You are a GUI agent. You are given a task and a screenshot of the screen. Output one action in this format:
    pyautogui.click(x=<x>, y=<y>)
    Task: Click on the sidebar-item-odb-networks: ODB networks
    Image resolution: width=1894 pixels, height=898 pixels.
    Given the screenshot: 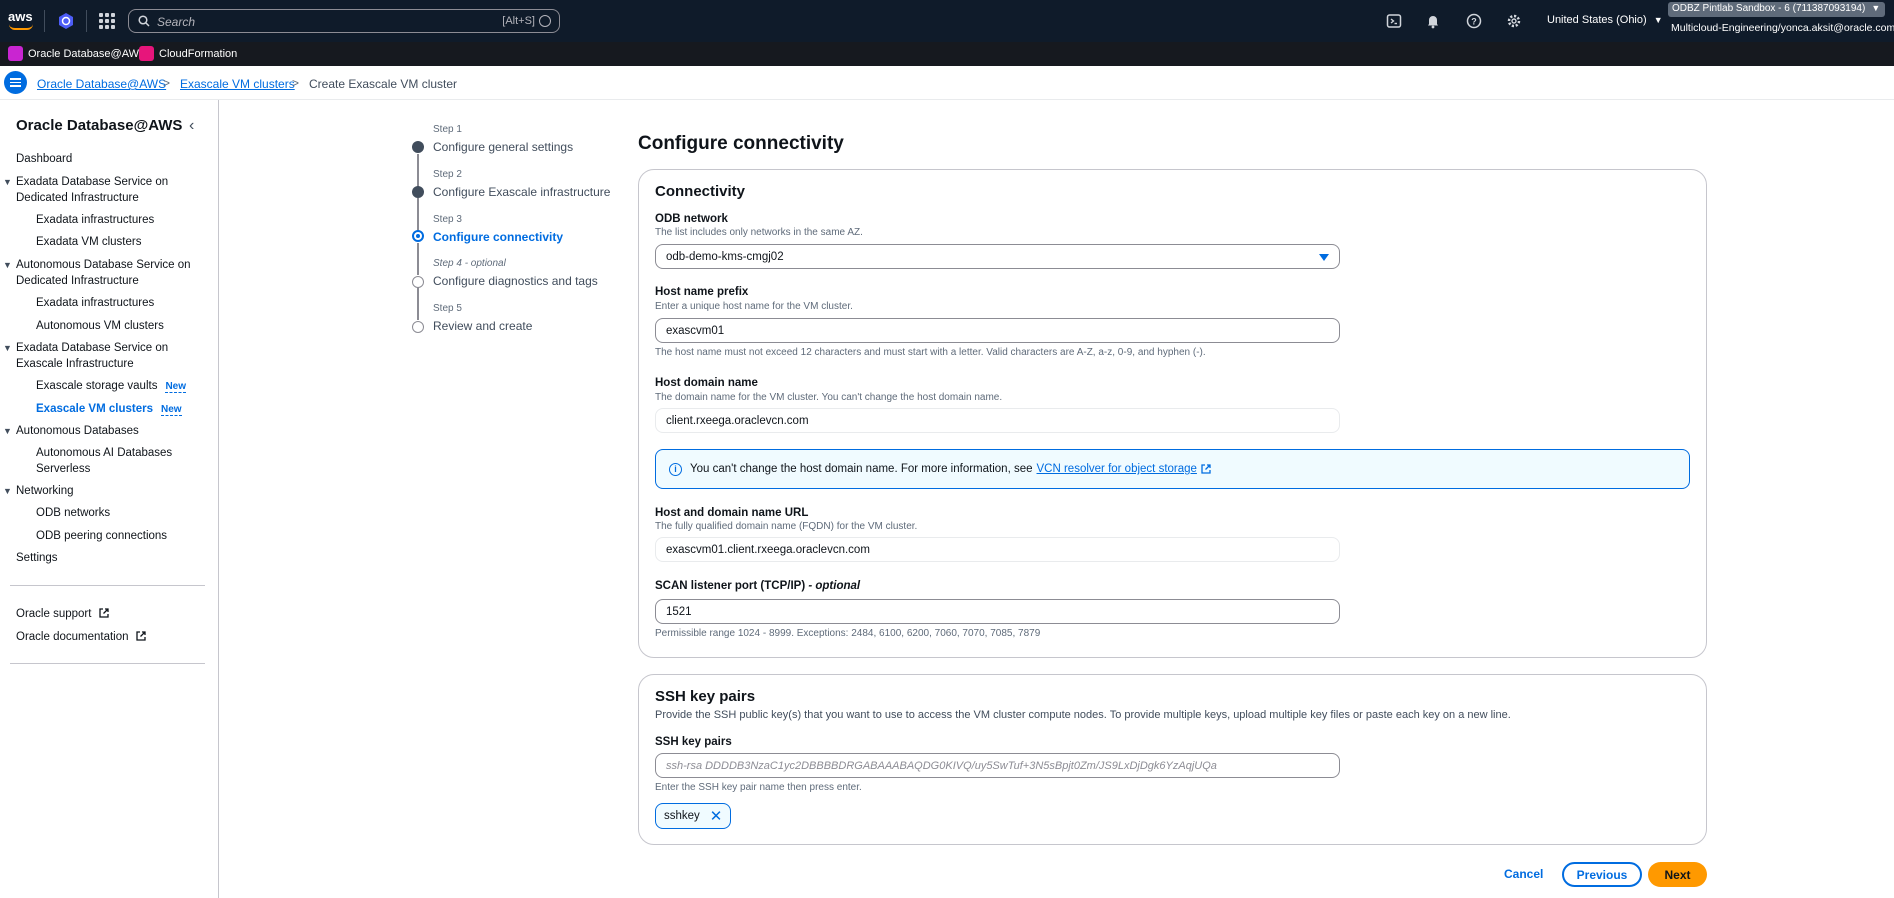 What is the action you would take?
    pyautogui.click(x=73, y=513)
    